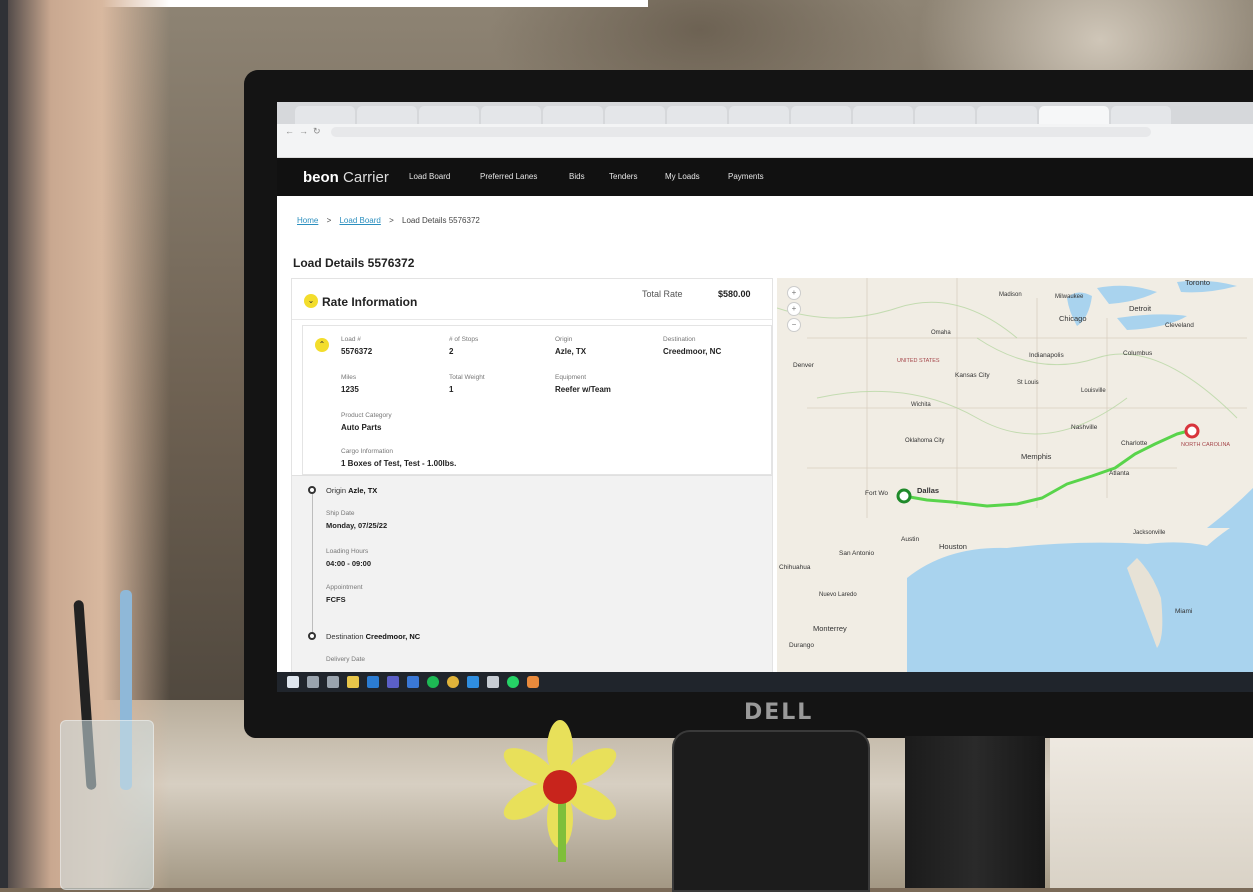 The image size is (1253, 892). What do you see at coordinates (765, 682) in the screenshot?
I see `windows-taskbar` at bounding box center [765, 682].